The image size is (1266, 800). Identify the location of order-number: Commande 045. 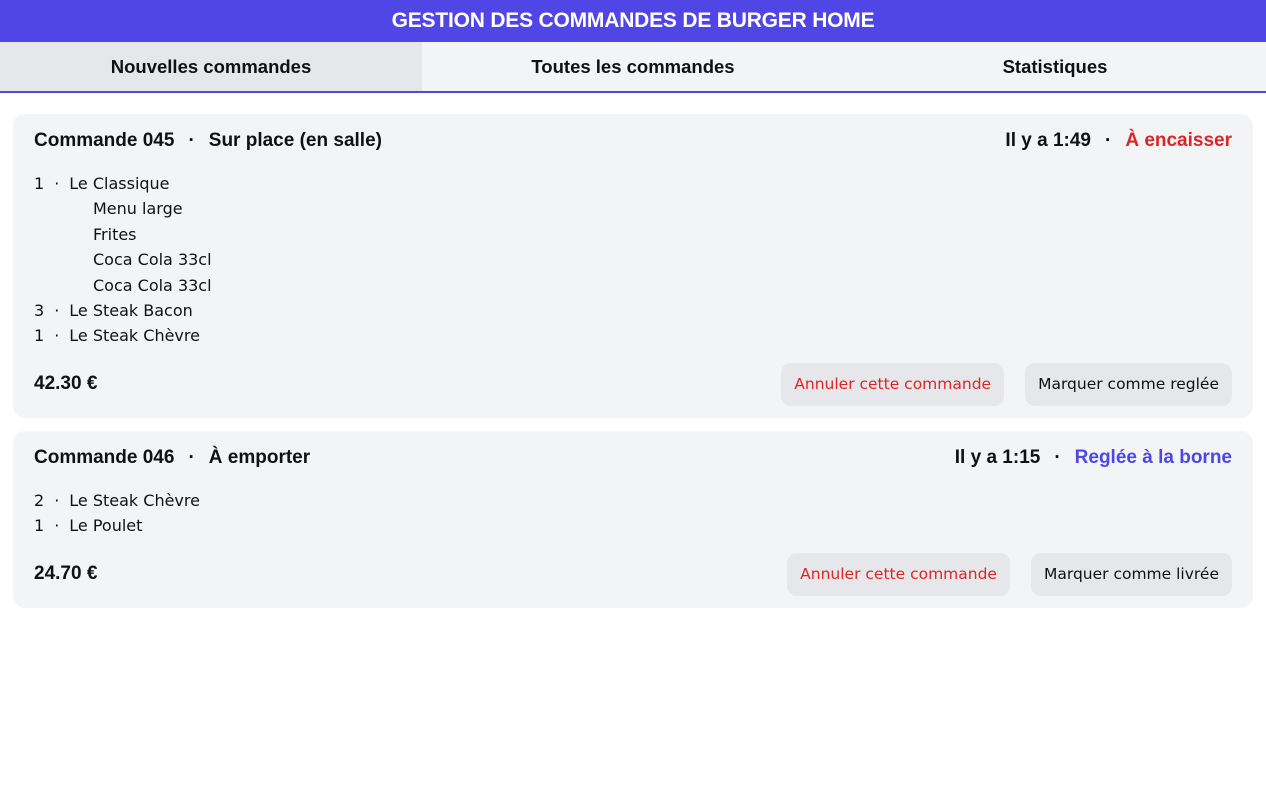
(104, 140).